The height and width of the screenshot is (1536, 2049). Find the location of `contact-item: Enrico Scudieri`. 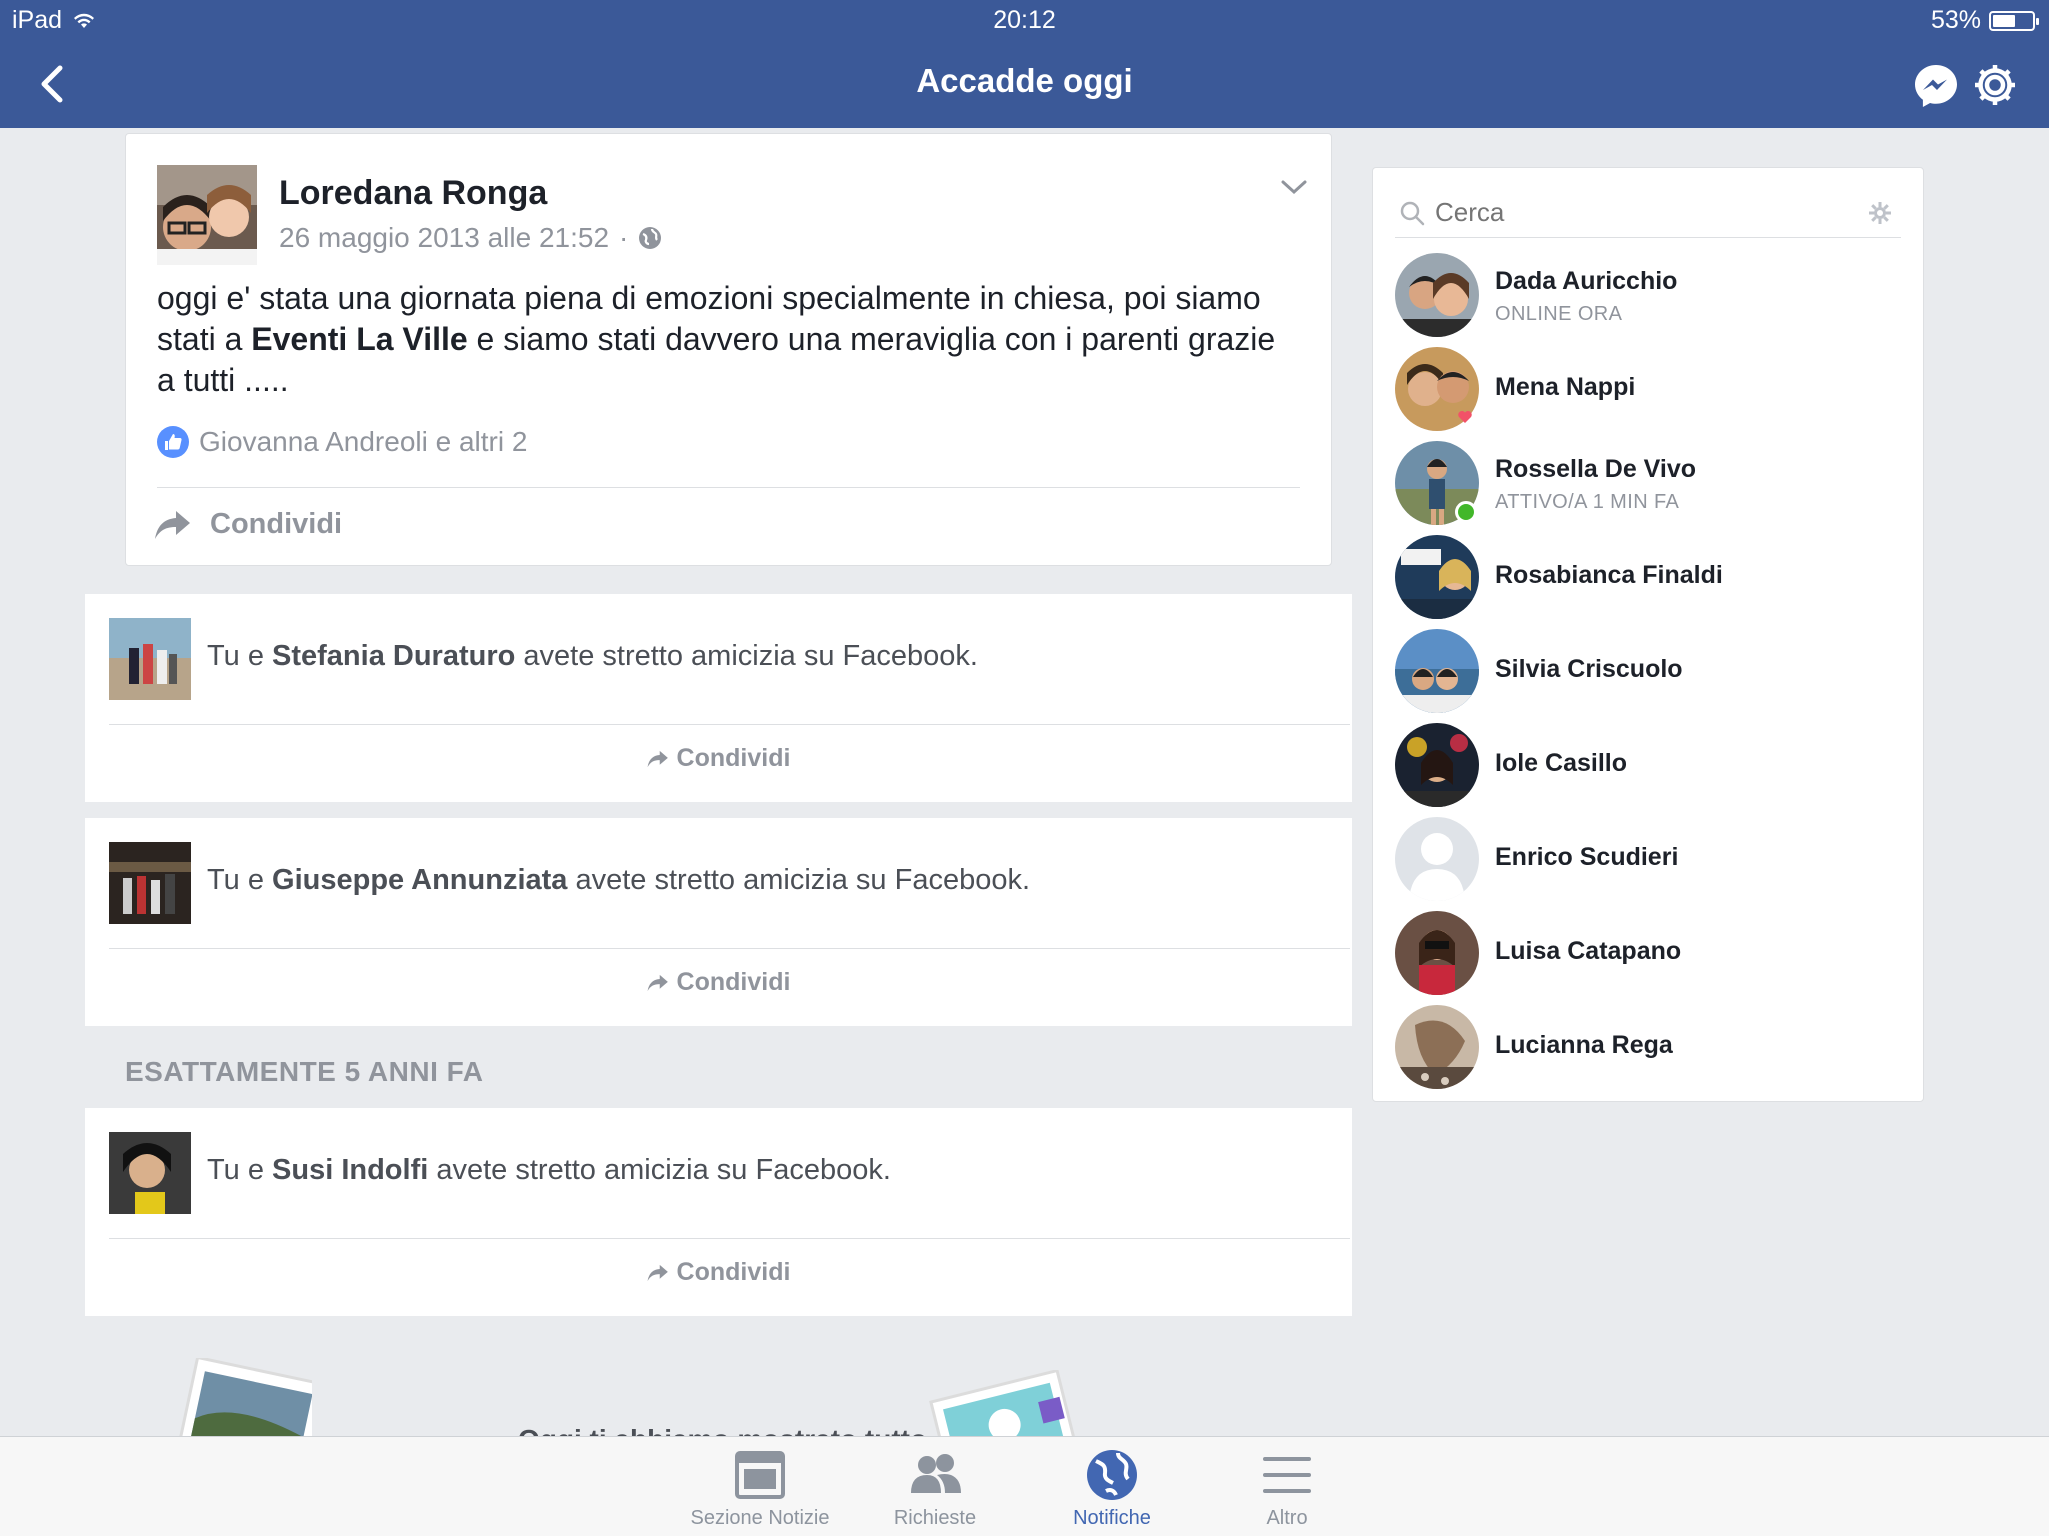

contact-item: Enrico Scudieri is located at coordinates (1650, 860).